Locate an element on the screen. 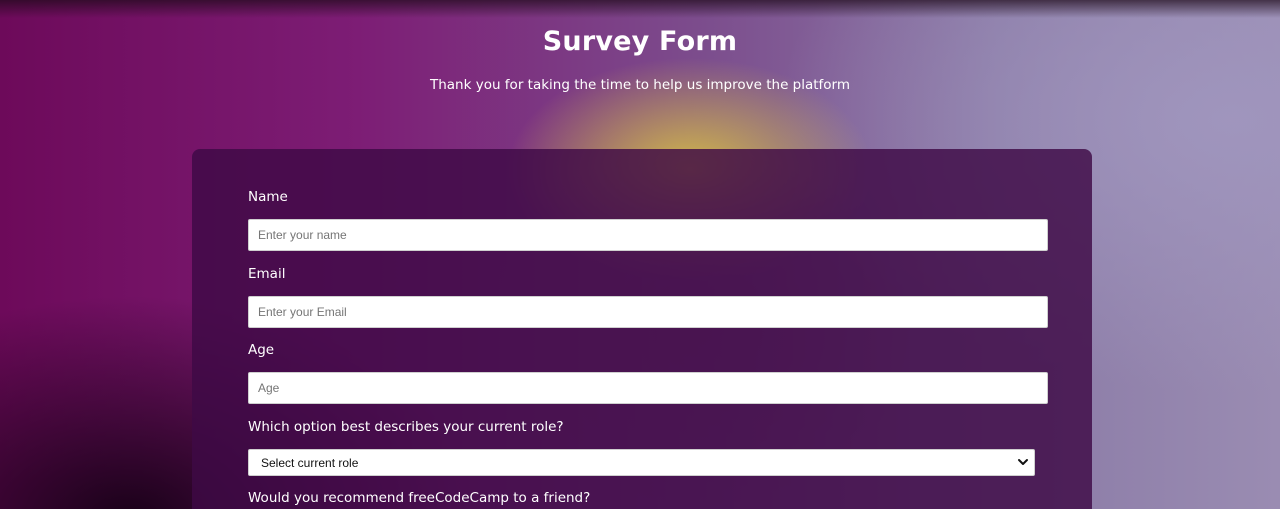 The height and width of the screenshot is (509, 1280). top-shadow is located at coordinates (640, 9).